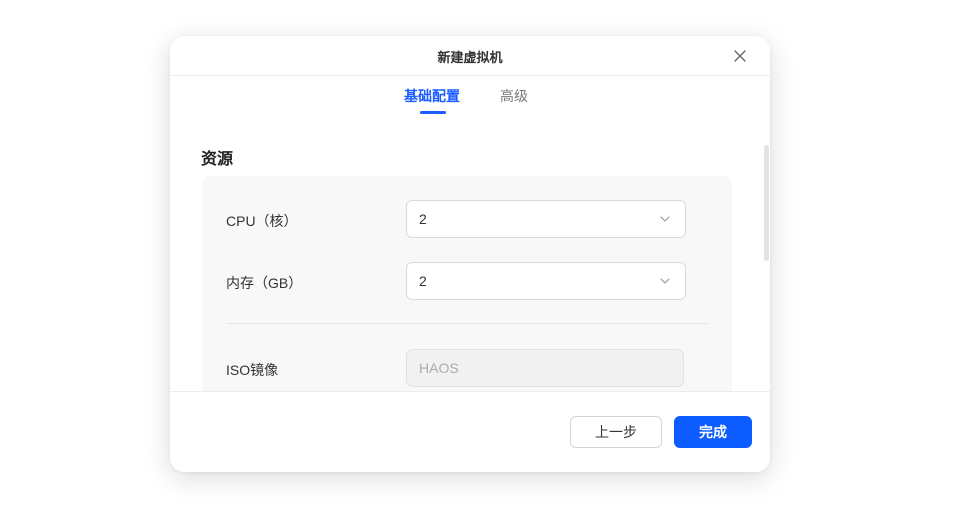  What do you see at coordinates (252, 370) in the screenshot?
I see `iso-label: ISO镜像` at bounding box center [252, 370].